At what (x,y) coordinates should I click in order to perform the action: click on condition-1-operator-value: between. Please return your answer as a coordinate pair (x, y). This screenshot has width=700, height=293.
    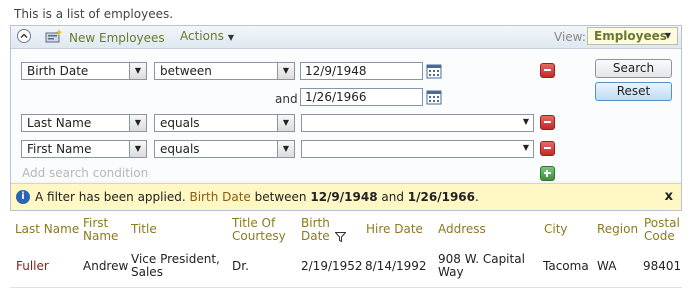
    Looking at the image, I should click on (186, 71).